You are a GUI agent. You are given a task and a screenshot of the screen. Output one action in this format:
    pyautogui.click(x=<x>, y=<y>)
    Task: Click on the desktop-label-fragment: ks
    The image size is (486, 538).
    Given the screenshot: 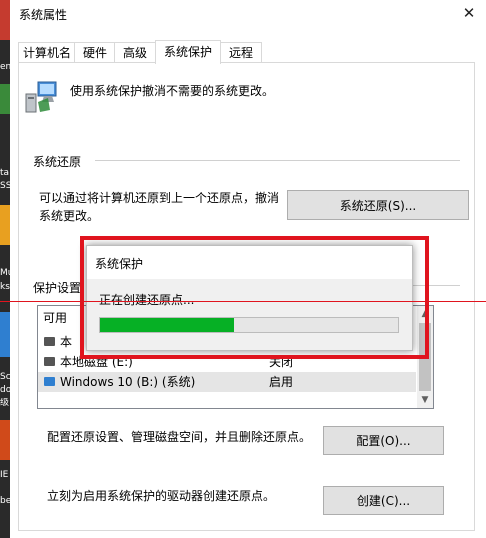 What is the action you would take?
    pyautogui.click(x=5, y=287)
    